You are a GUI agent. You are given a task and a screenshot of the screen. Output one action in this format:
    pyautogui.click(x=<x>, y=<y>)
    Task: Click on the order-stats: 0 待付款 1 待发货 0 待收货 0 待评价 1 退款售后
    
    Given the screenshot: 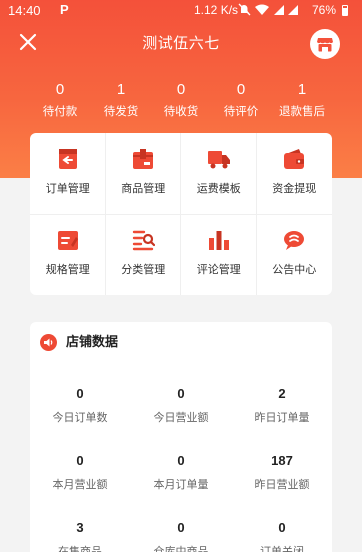 What is the action you would take?
    pyautogui.click(x=181, y=102)
    